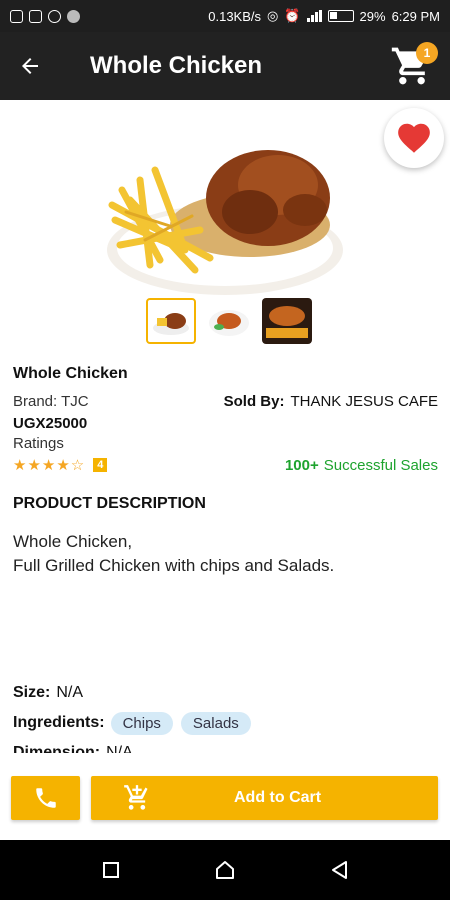 This screenshot has width=450, height=900. I want to click on plated-chicken-thumbnail-icon, so click(229, 323).